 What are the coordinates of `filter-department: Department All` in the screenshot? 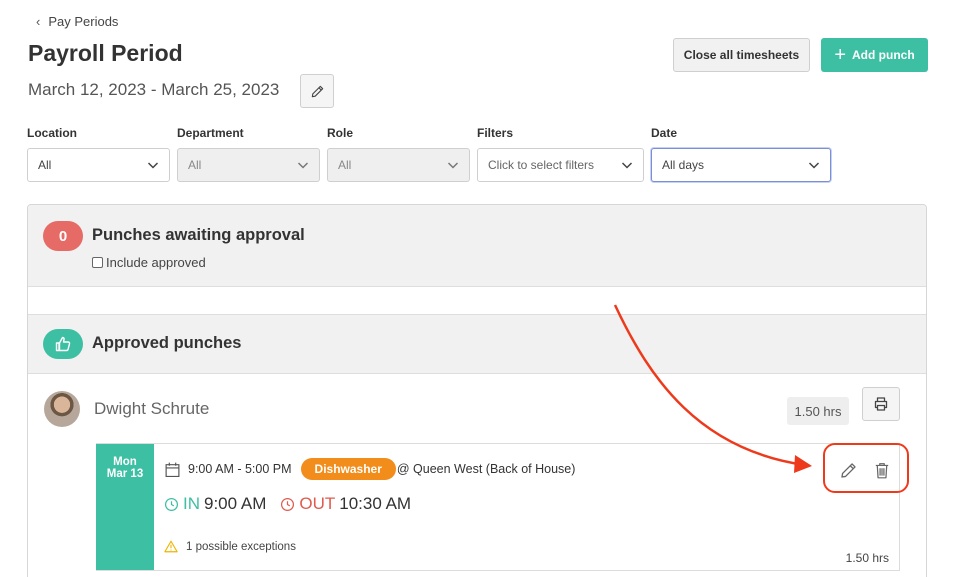 It's located at (248, 154).